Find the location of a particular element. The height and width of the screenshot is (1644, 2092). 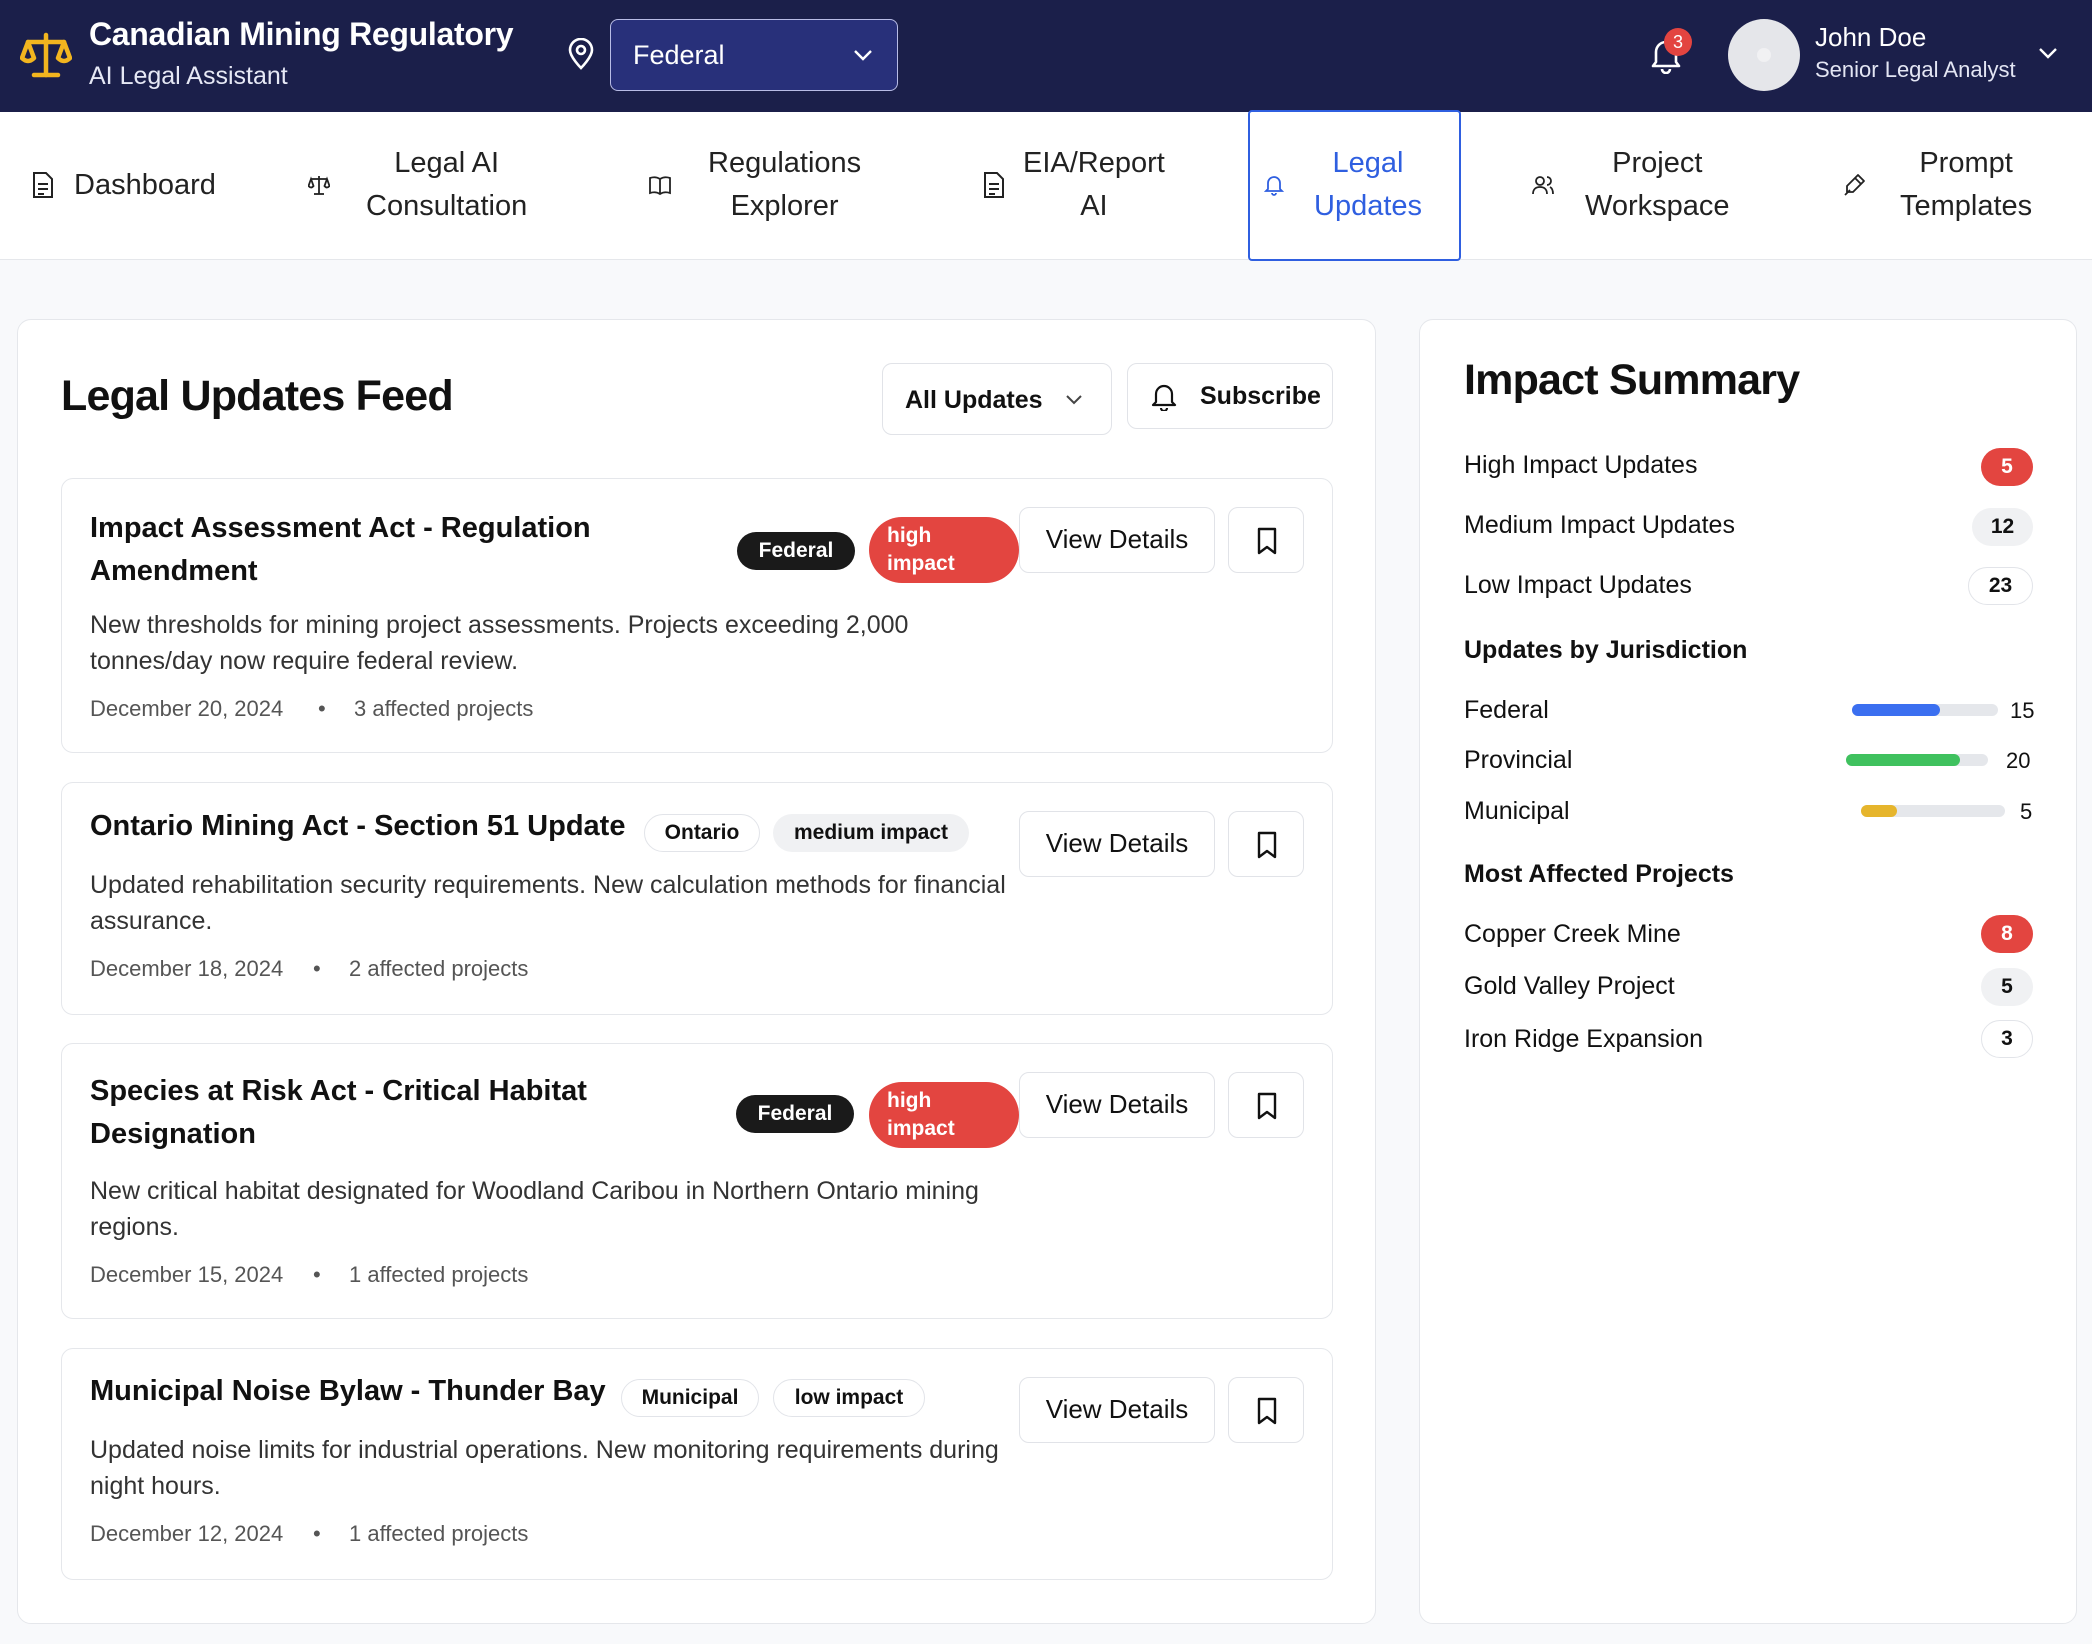

tab-project-workspace: Project Workspace is located at coordinates (1640, 186).